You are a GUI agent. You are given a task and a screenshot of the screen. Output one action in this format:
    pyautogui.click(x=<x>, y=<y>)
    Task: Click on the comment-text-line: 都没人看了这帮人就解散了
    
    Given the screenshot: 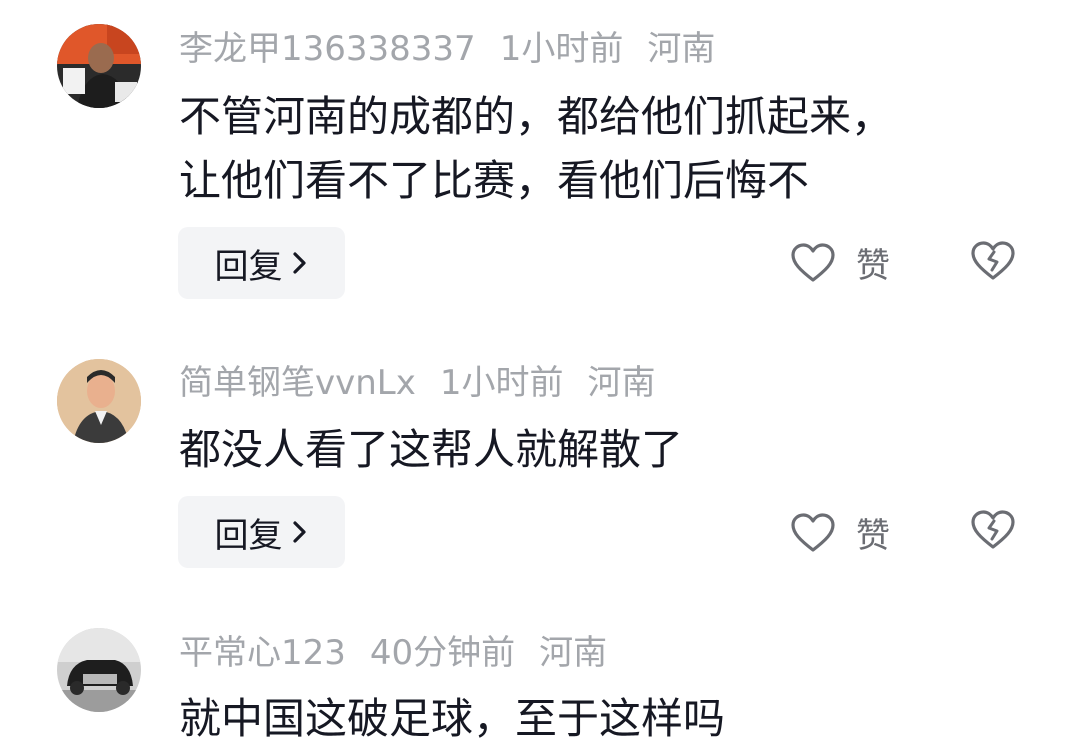 What is the action you would take?
    pyautogui.click(x=431, y=449)
    